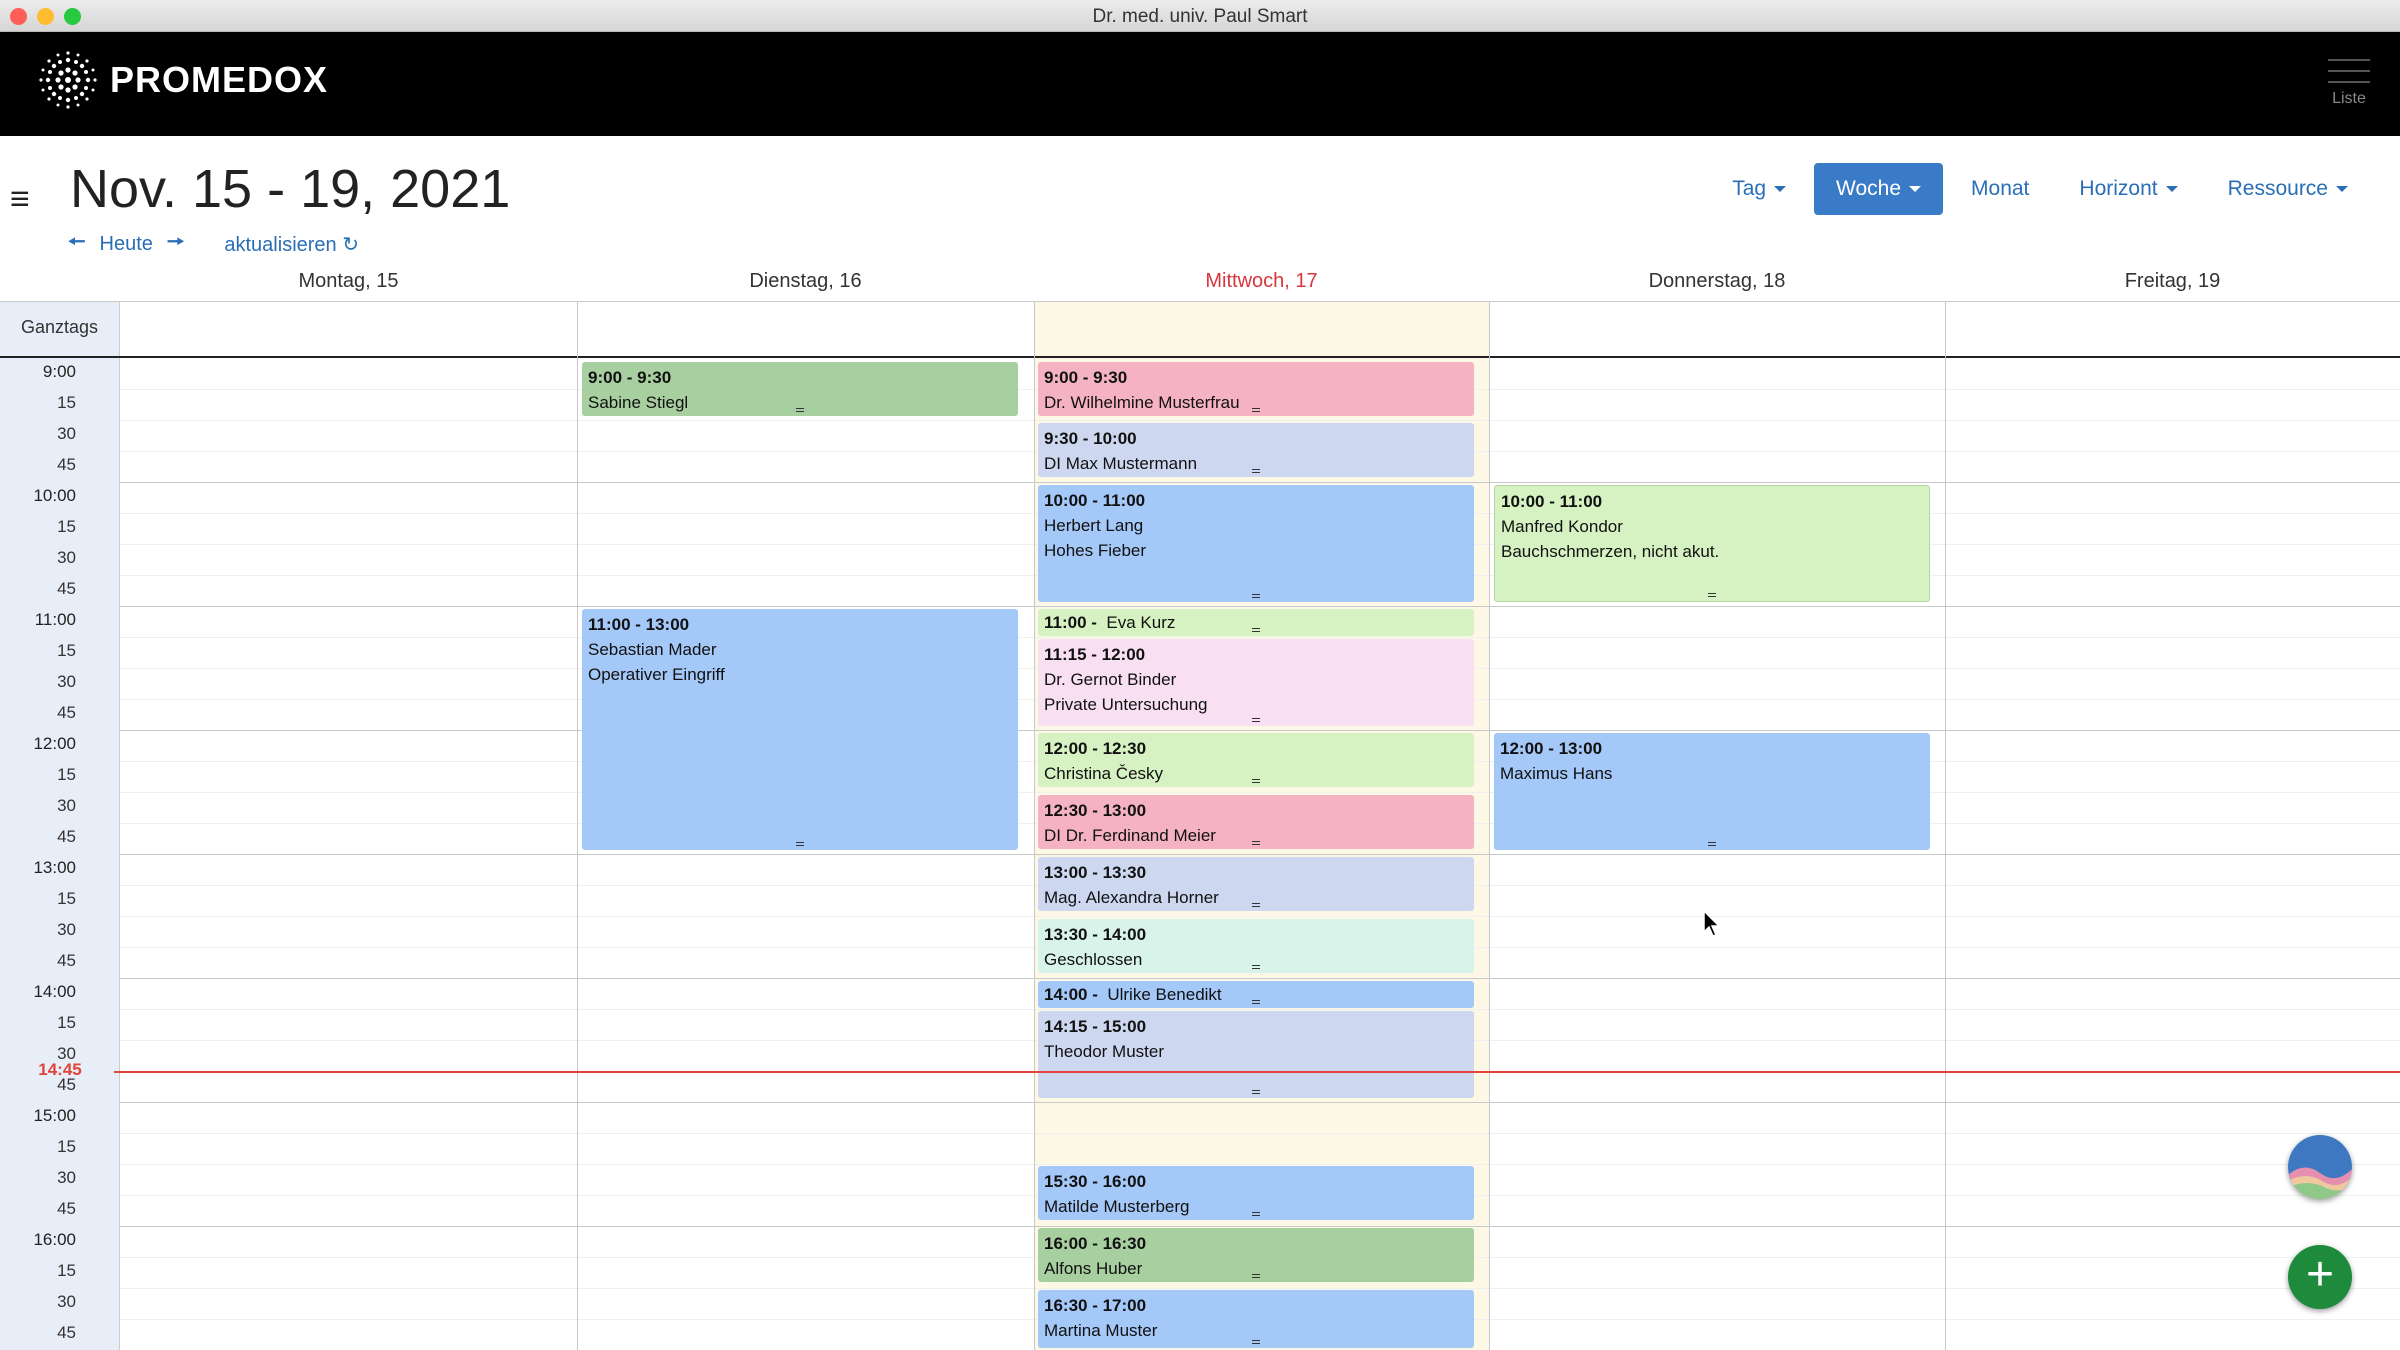  I want to click on appointment: 14:15 - 15:00 Theodor Muster, so click(1256, 1054).